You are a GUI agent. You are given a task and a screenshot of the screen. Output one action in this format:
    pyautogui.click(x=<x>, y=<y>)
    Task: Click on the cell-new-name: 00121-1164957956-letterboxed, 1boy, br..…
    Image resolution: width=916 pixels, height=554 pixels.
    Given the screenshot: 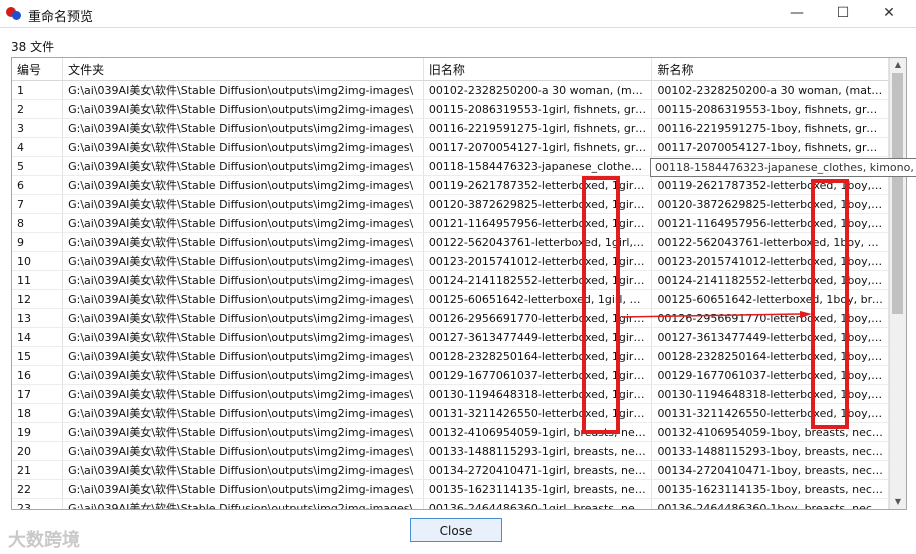 What is the action you would take?
    pyautogui.click(x=770, y=223)
    